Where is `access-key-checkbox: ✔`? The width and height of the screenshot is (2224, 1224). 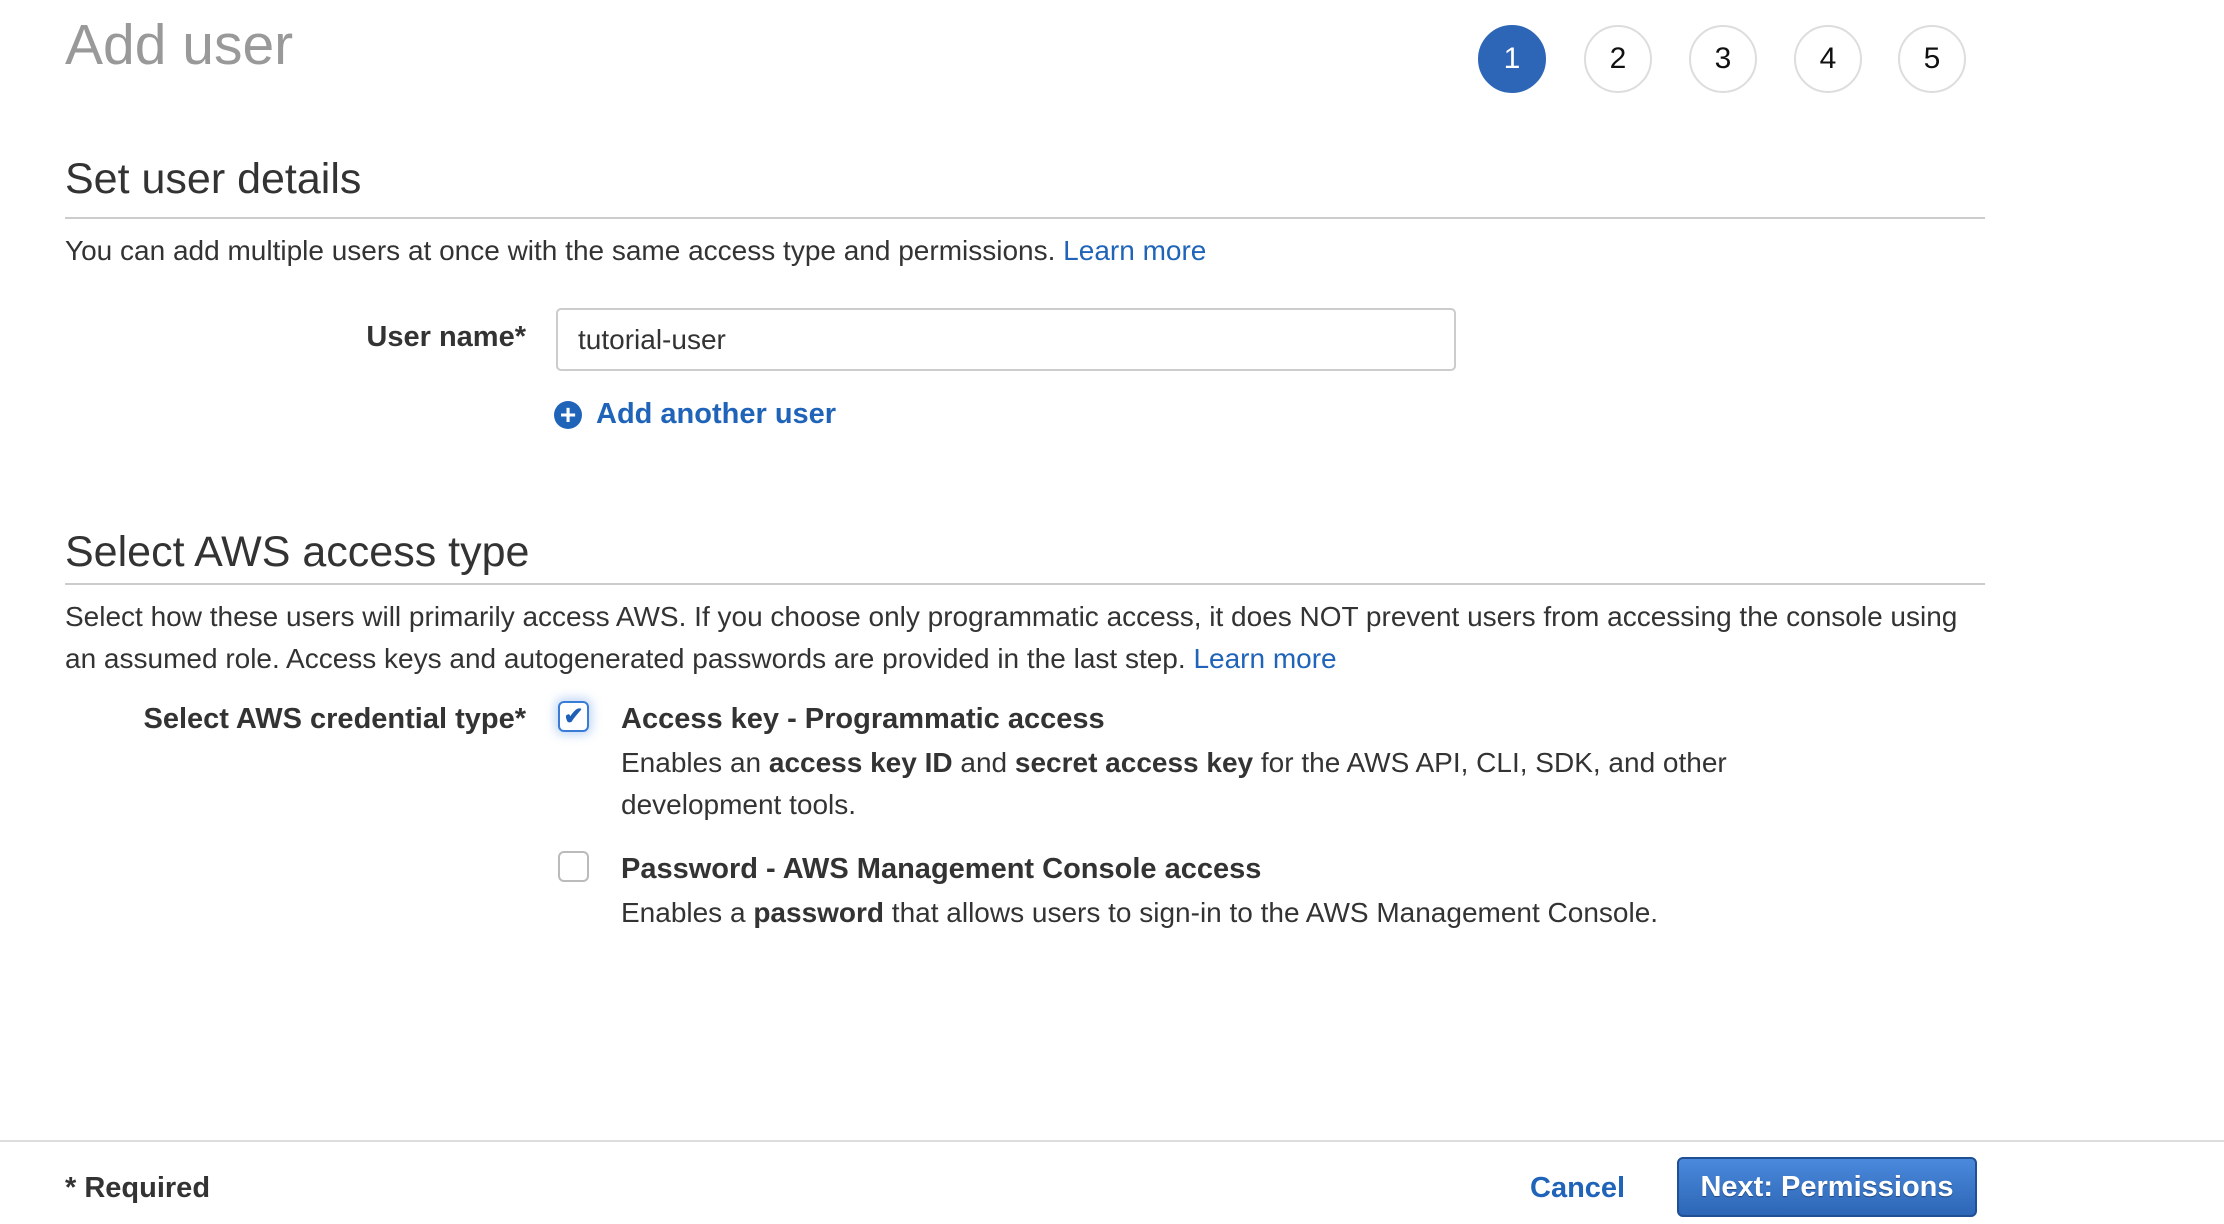
access-key-checkbox: ✔ is located at coordinates (573, 716).